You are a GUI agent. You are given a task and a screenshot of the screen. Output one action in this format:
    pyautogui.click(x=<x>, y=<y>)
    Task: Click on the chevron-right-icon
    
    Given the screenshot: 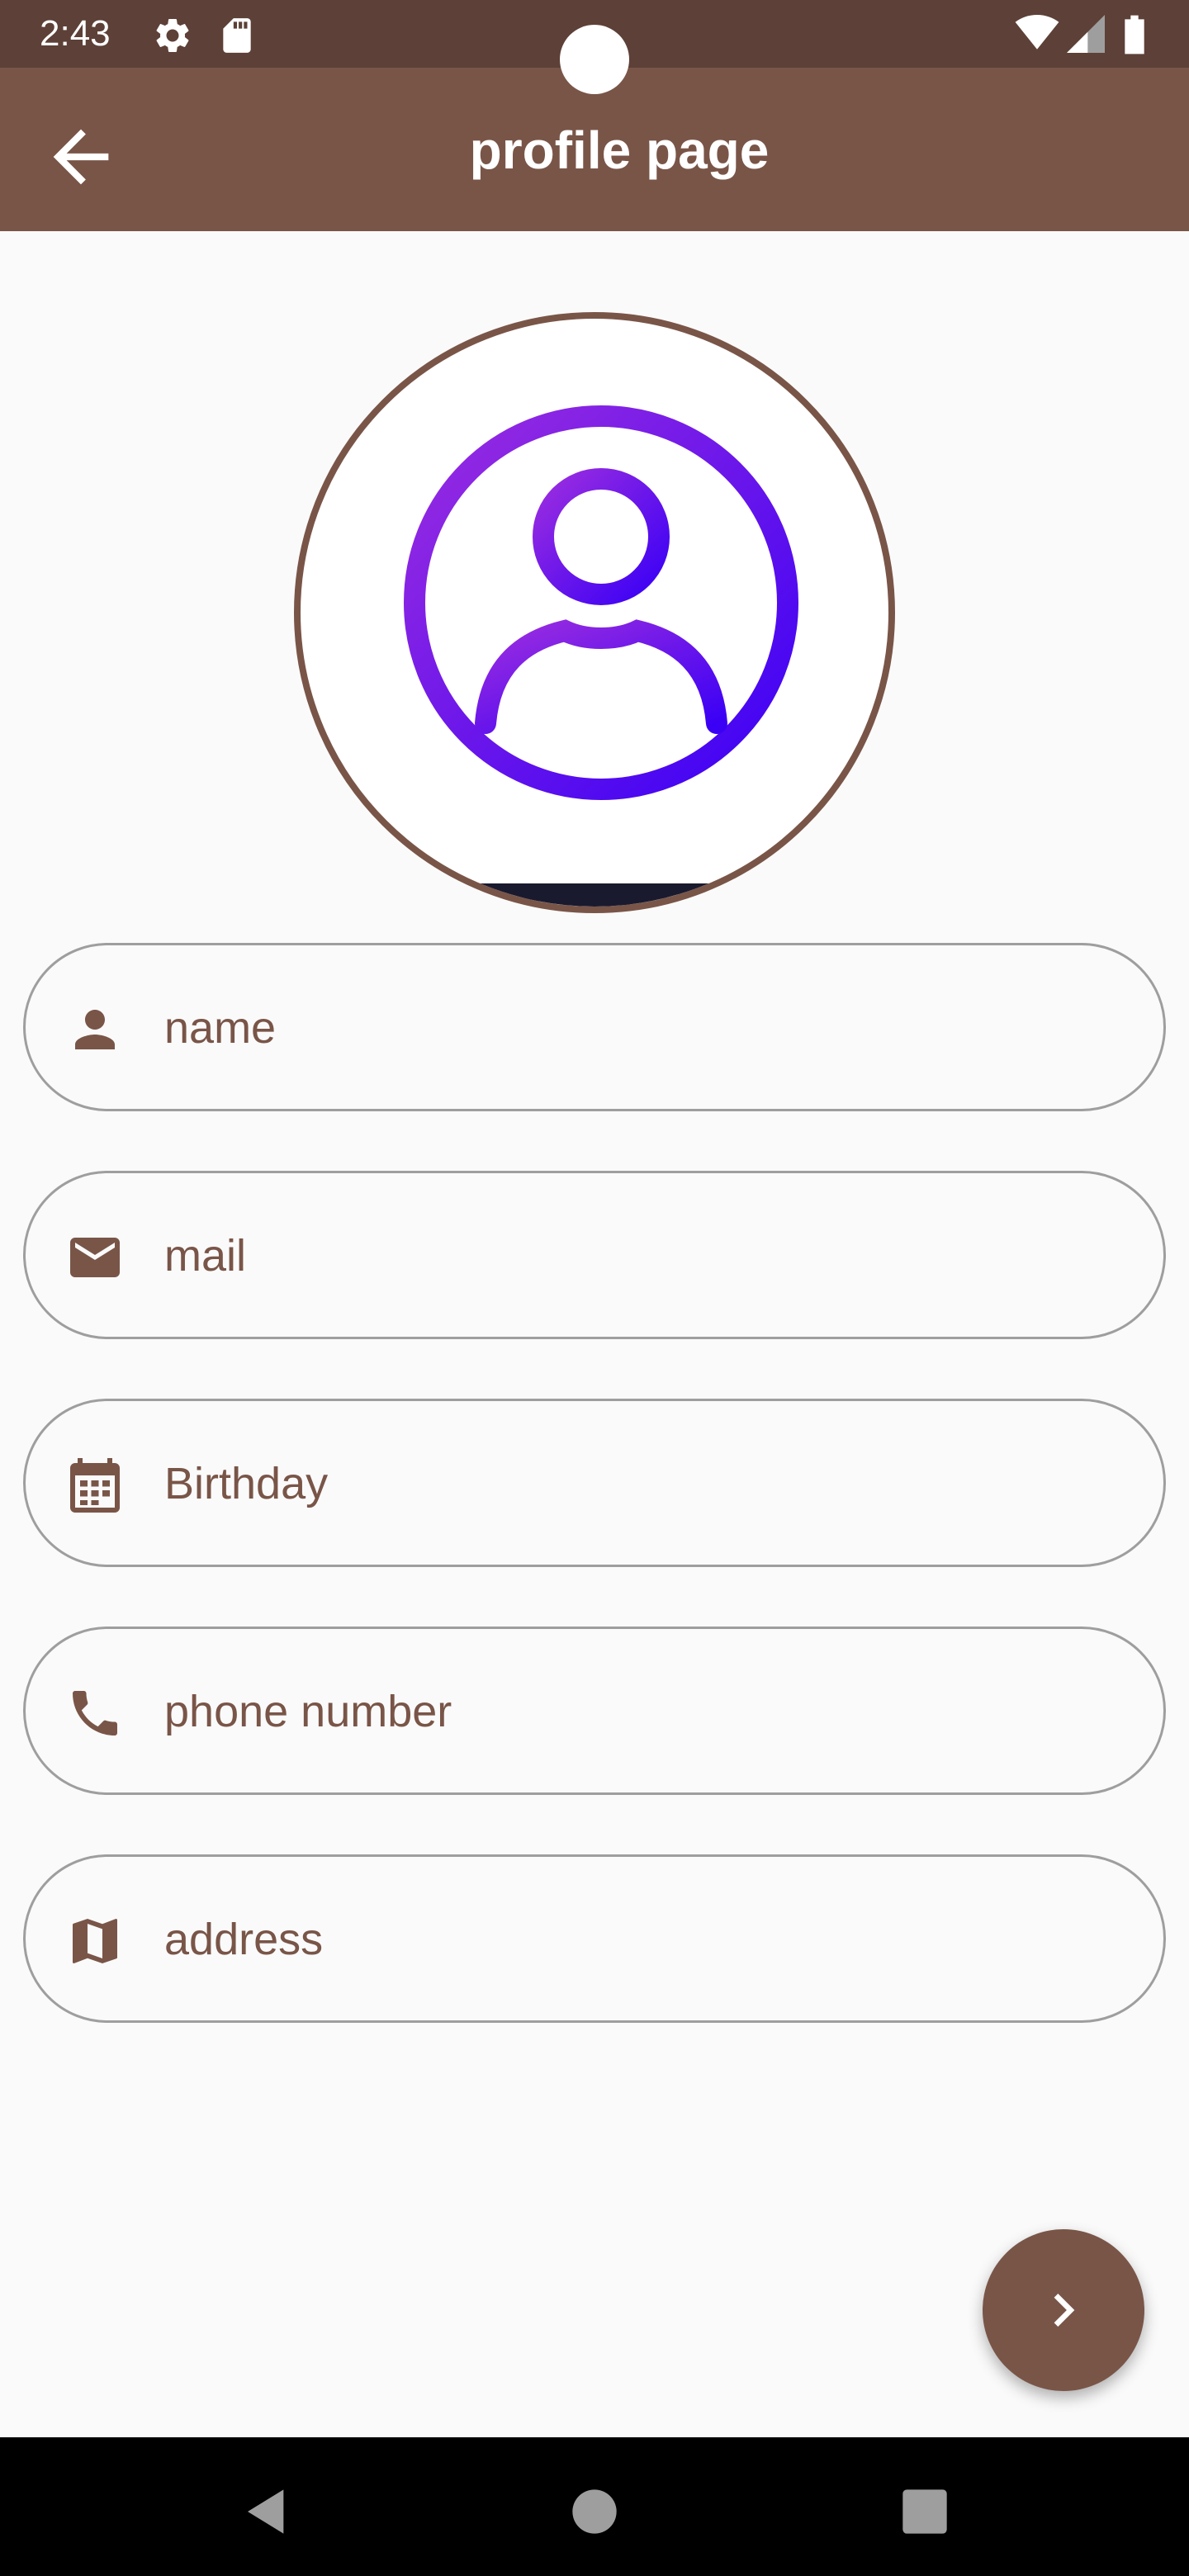 What is the action you would take?
    pyautogui.click(x=1064, y=2310)
    